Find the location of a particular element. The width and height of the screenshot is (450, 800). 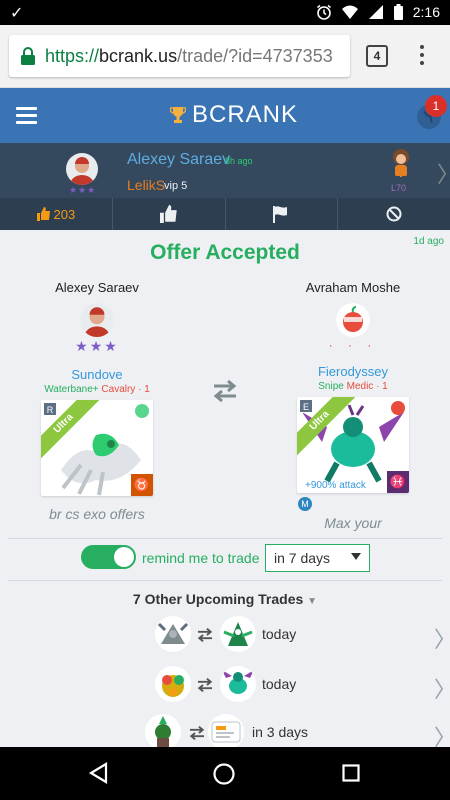

right-offer-note: Max your is located at coordinates (353, 523).